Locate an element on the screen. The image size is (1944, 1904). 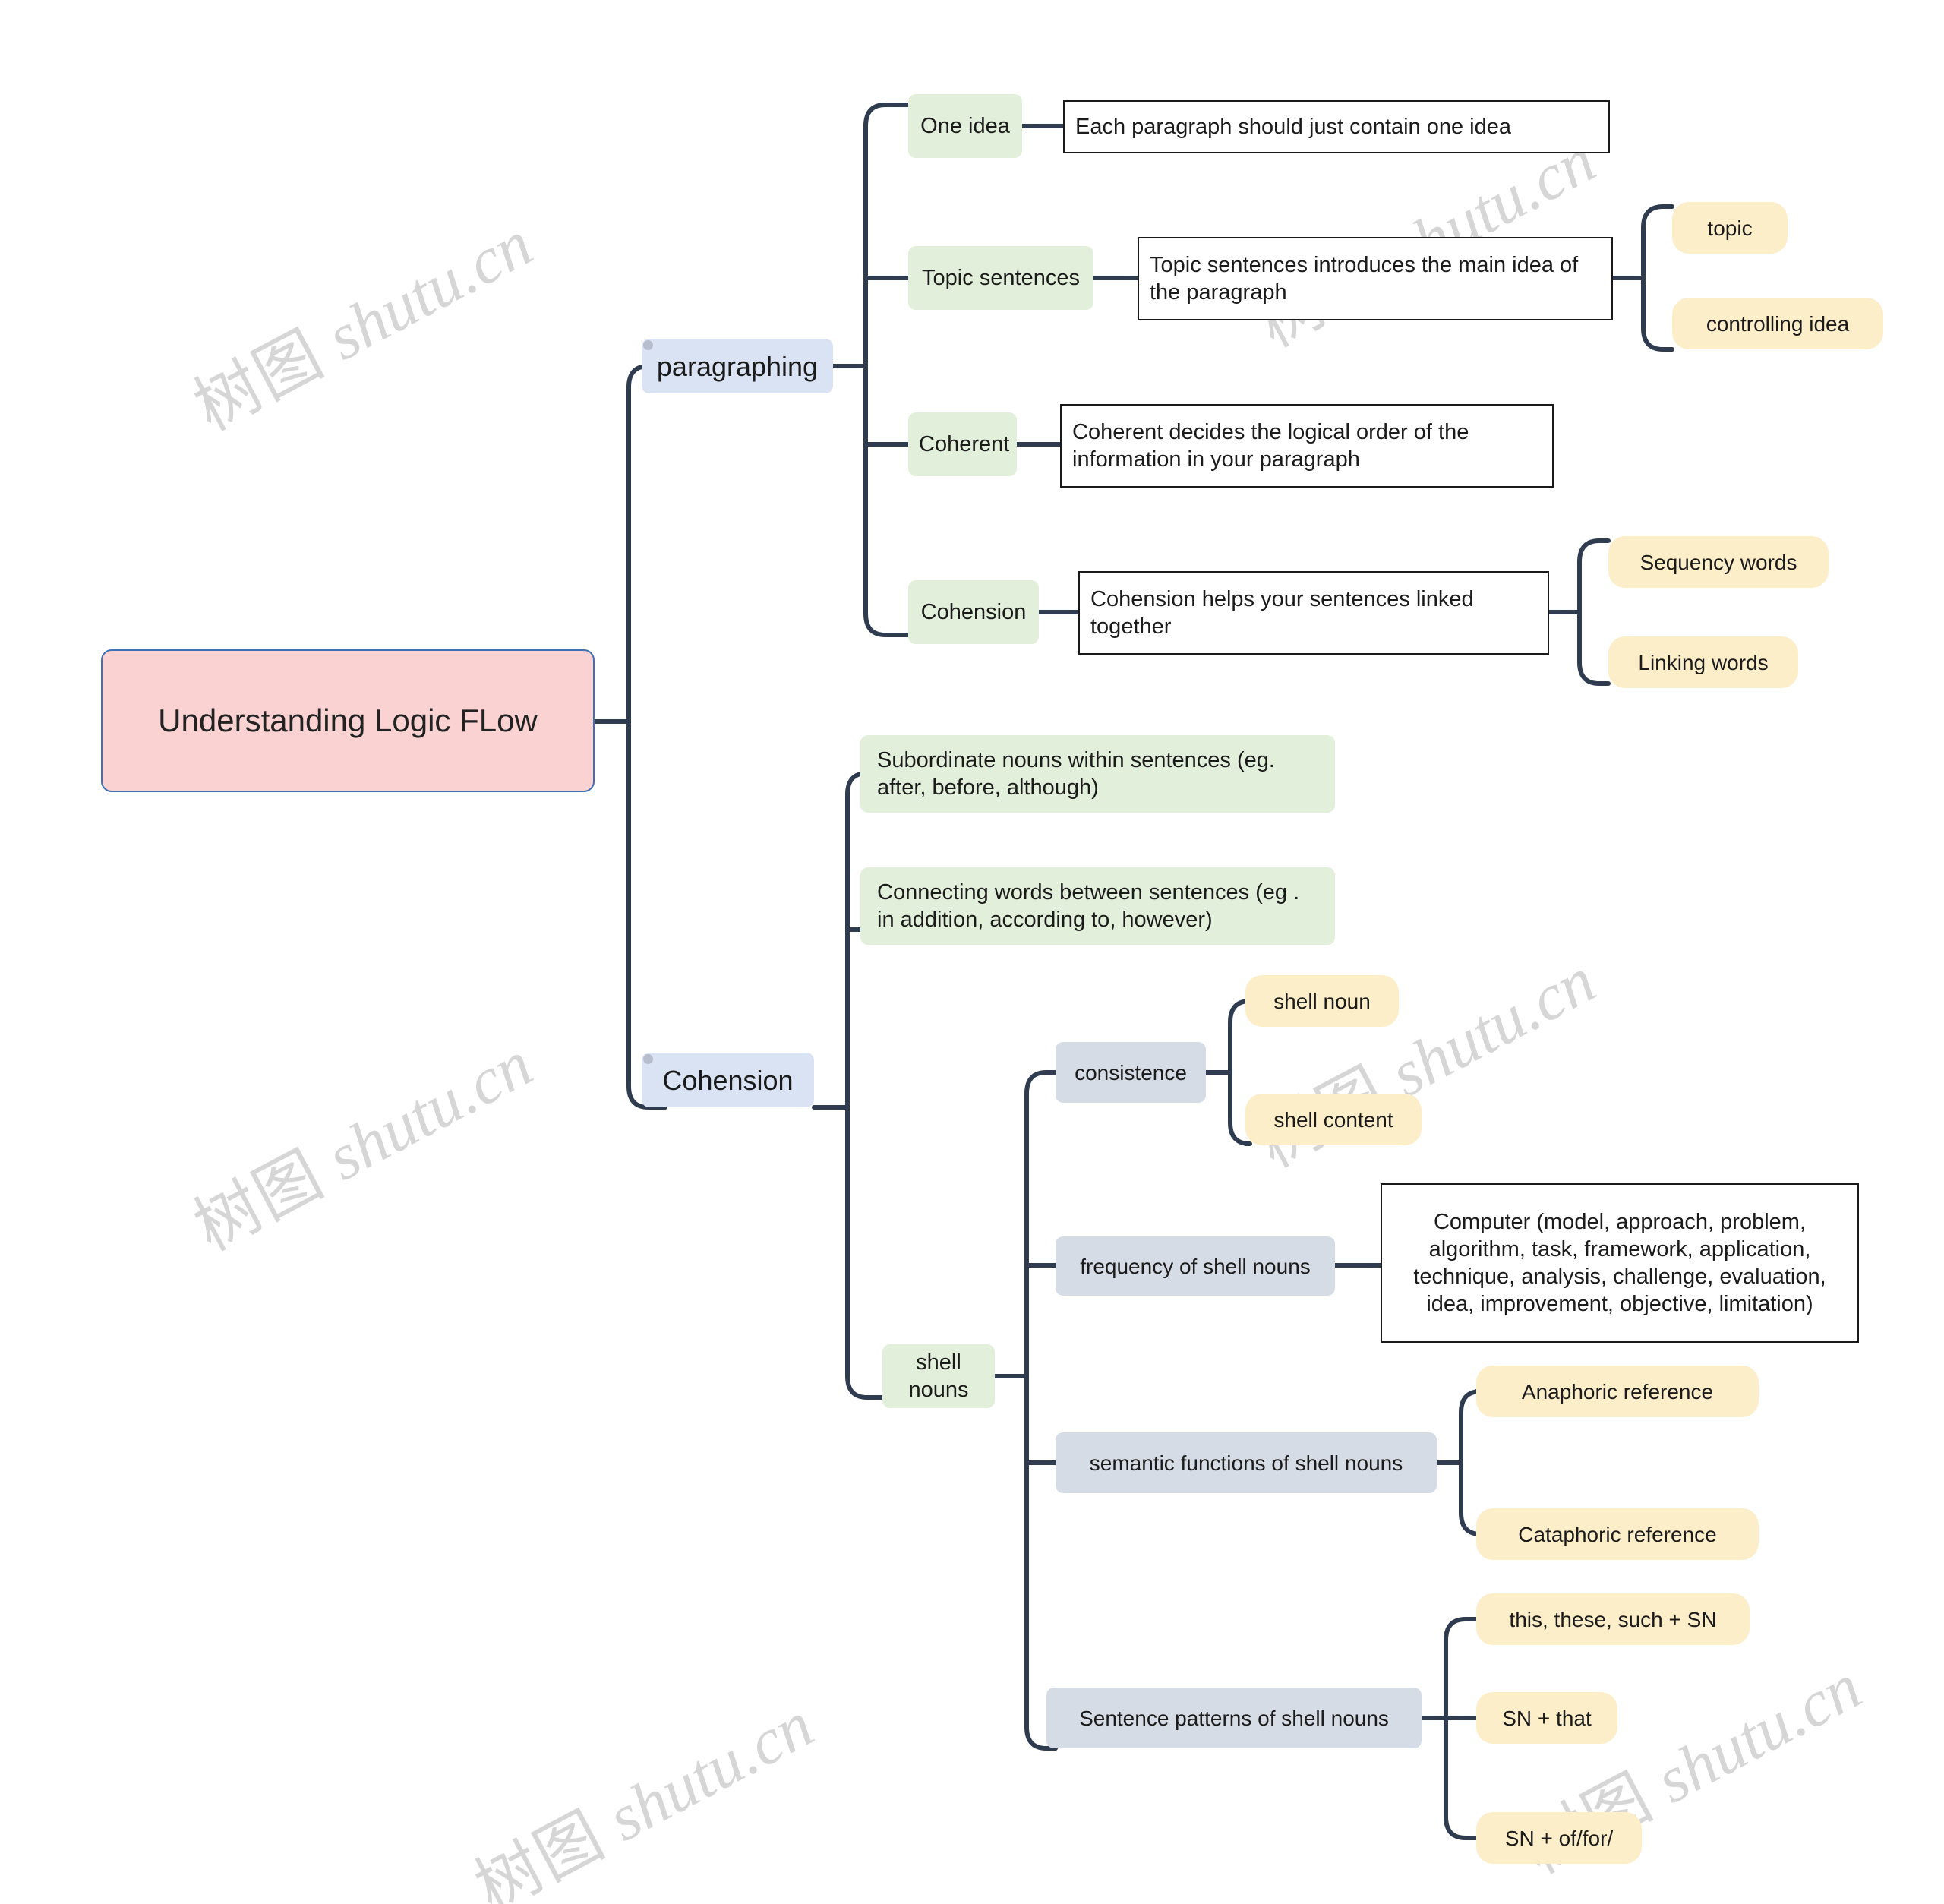
edge-to-topic is located at coordinates (1657, 217).